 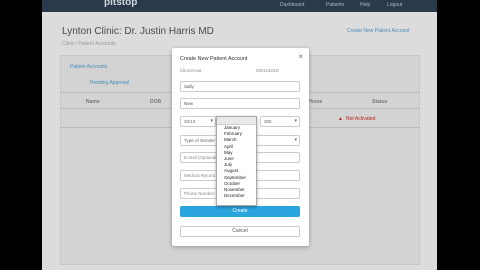 I want to click on panel-item-pending: Pending Approval, so click(x=109, y=83).